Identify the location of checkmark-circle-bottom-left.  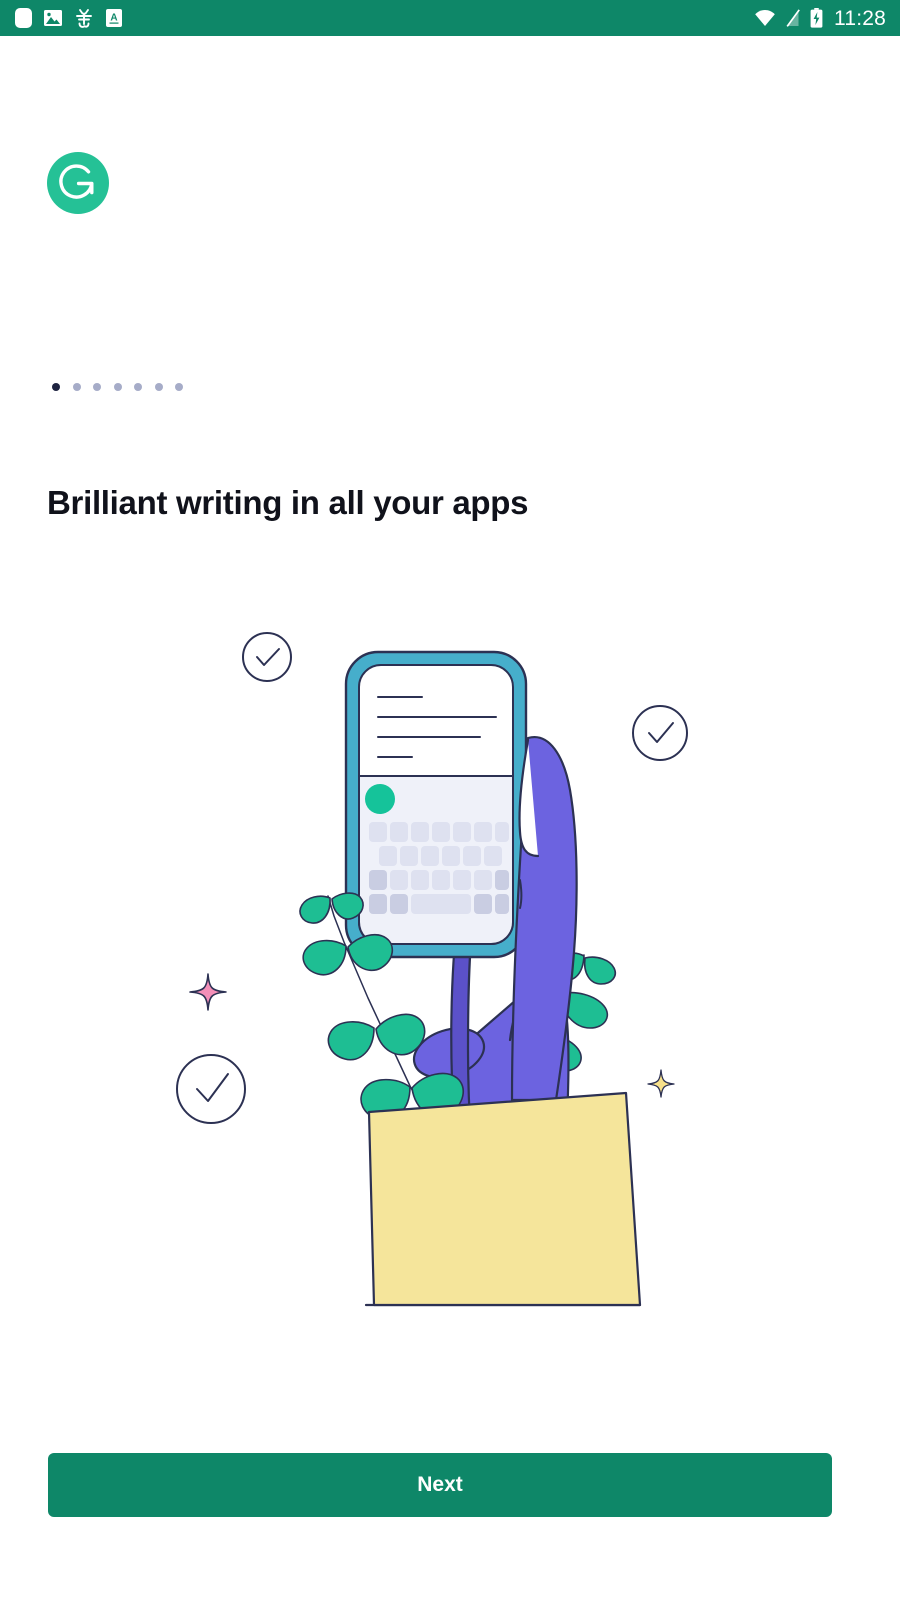
(211, 1089).